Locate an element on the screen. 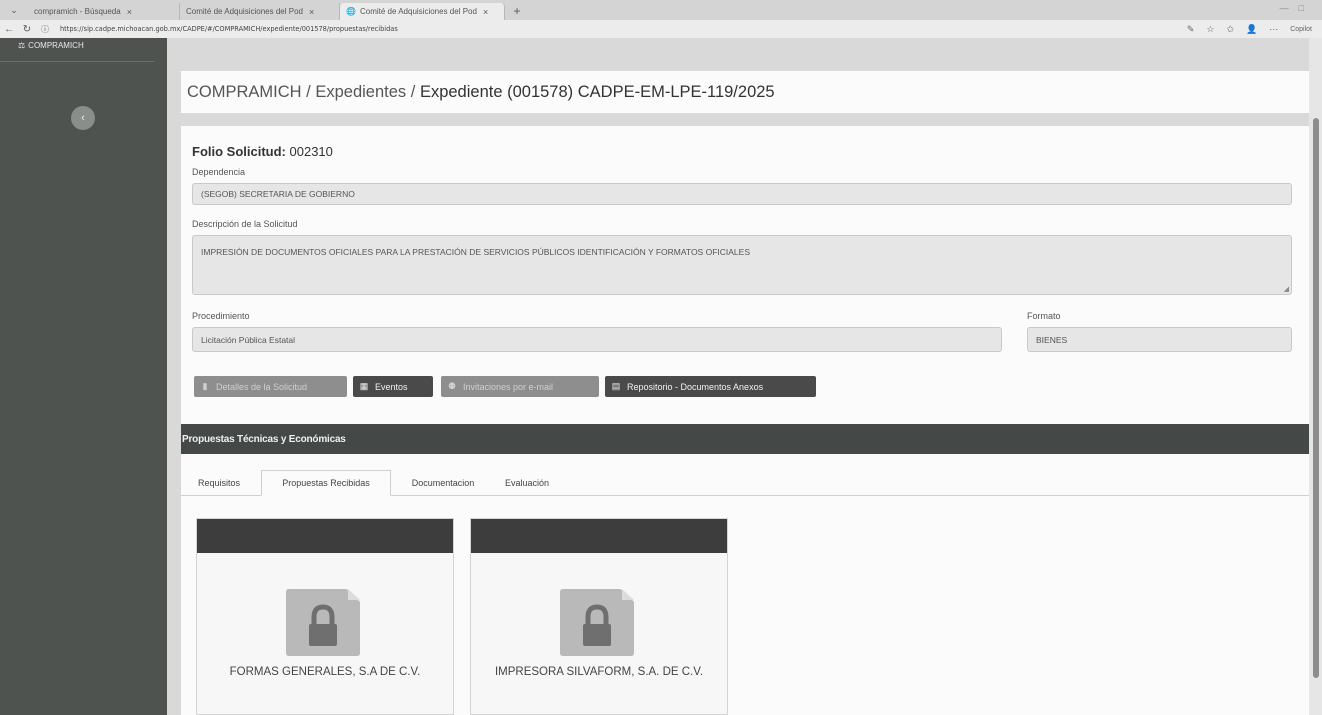  repositorio-label: Repositorio - Documentos Anexos is located at coordinates (695, 386).